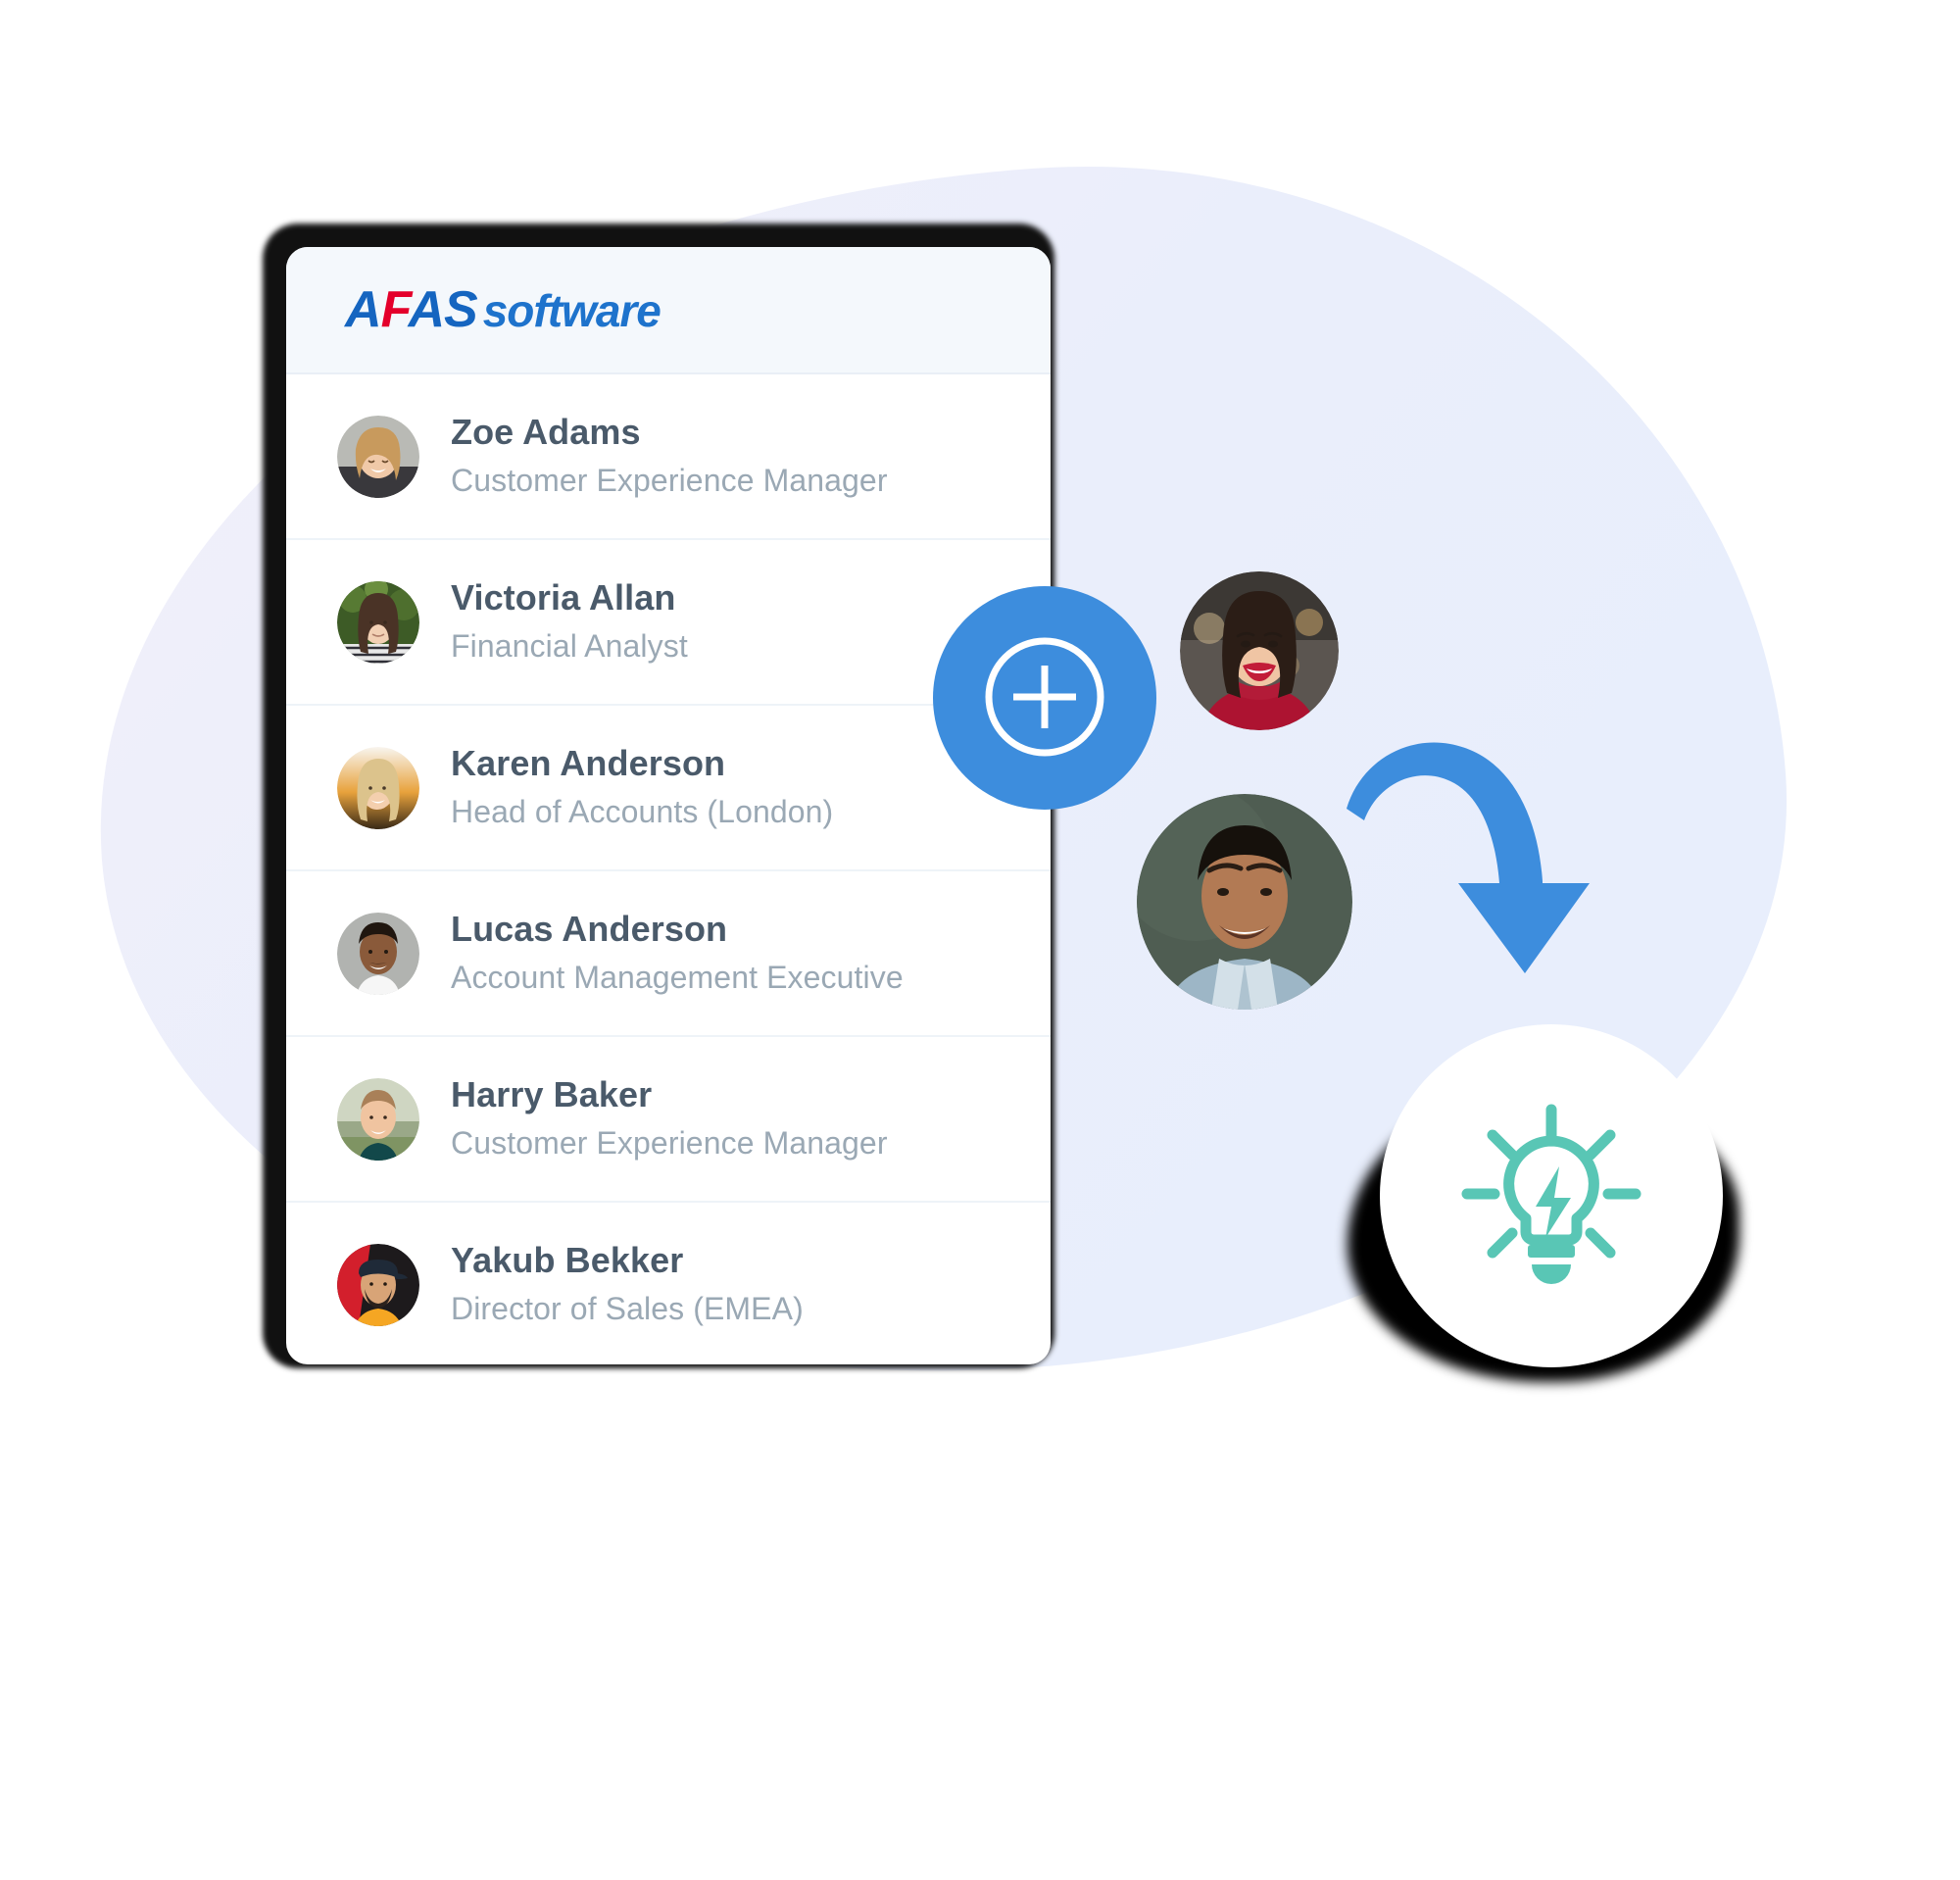 This screenshot has height=1880, width=1960. What do you see at coordinates (1244, 902) in the screenshot?
I see `floating-avatar-man` at bounding box center [1244, 902].